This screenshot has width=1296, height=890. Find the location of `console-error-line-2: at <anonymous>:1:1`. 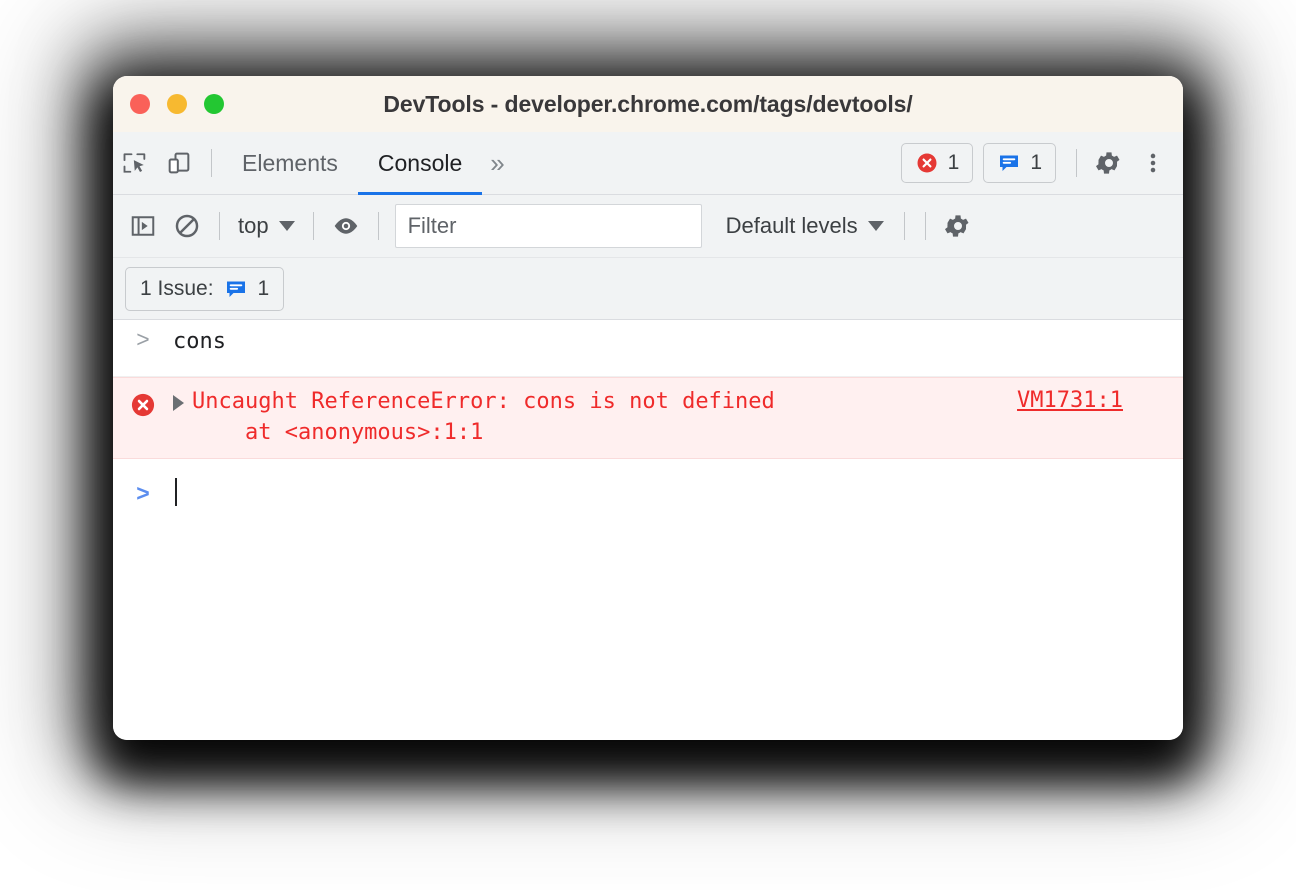

console-error-line-2: at <anonymous>:1:1 is located at coordinates (338, 432).